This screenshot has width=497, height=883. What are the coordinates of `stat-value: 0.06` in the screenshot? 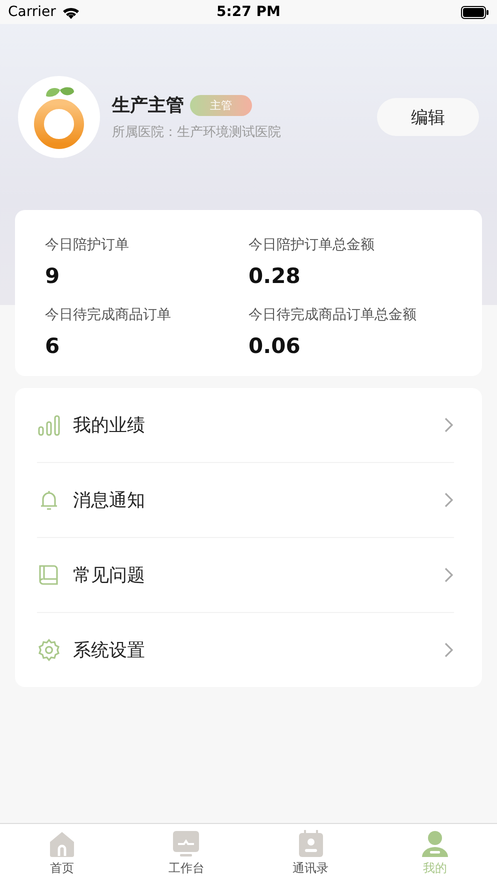 It's located at (275, 346).